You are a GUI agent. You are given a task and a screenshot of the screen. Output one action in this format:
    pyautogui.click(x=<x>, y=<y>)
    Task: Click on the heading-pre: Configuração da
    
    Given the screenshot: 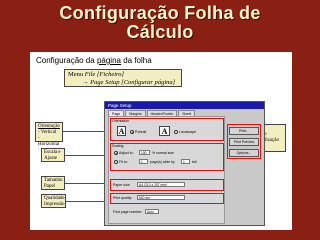 What is the action you would take?
    pyautogui.click(x=66, y=60)
    